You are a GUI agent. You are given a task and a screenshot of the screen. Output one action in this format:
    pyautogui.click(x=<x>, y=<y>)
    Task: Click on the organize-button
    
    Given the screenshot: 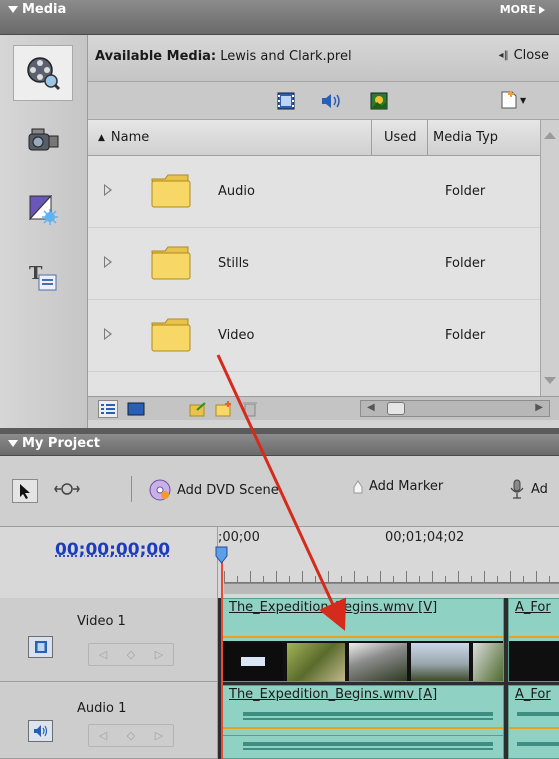 What is the action you would take?
    pyautogui.click(x=43, y=73)
    